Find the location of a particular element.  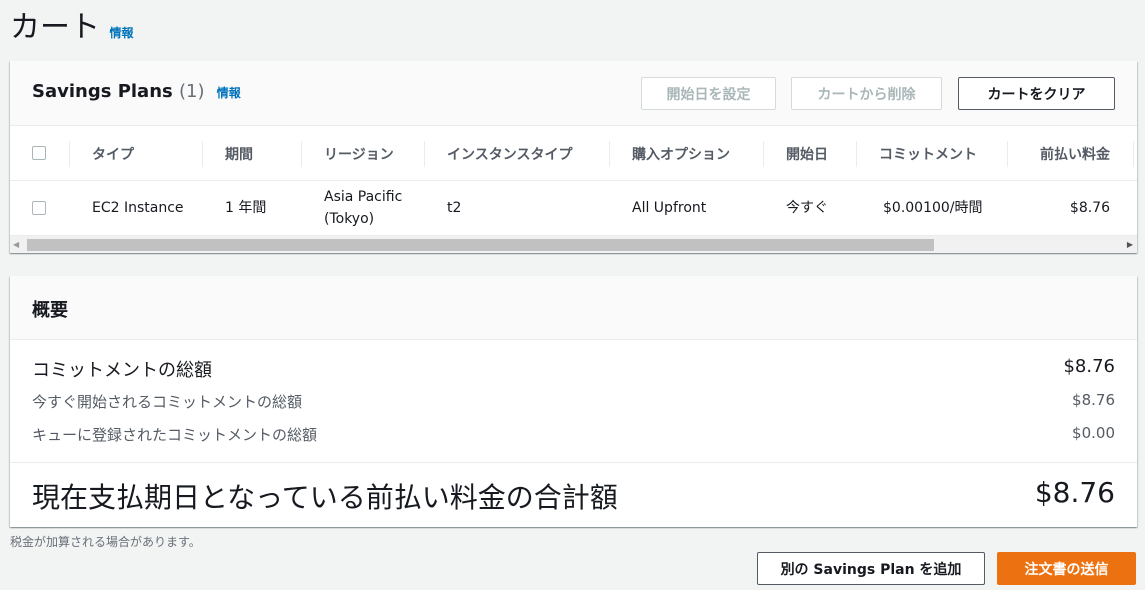

due-total-row: 現在支払期日となっている前払い料金の合計額 $8.76 is located at coordinates (573, 496).